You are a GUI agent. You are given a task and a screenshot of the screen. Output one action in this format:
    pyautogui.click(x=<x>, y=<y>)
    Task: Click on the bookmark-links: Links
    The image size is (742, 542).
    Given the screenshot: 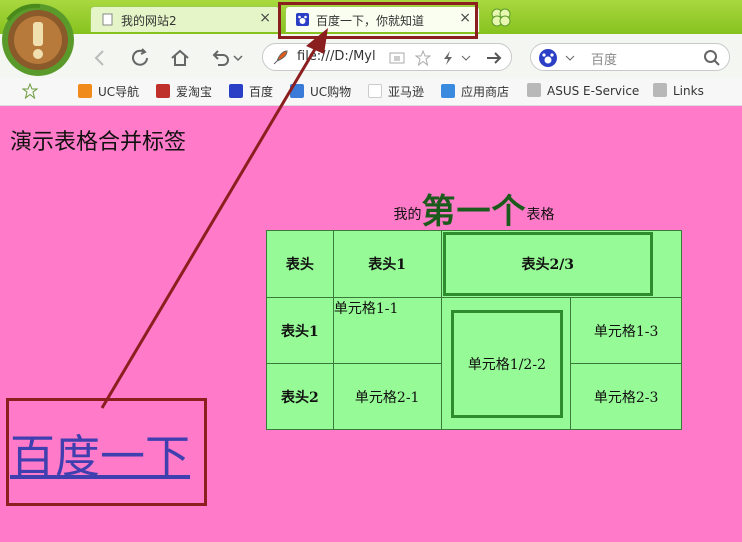 What is the action you would take?
    pyautogui.click(x=678, y=90)
    